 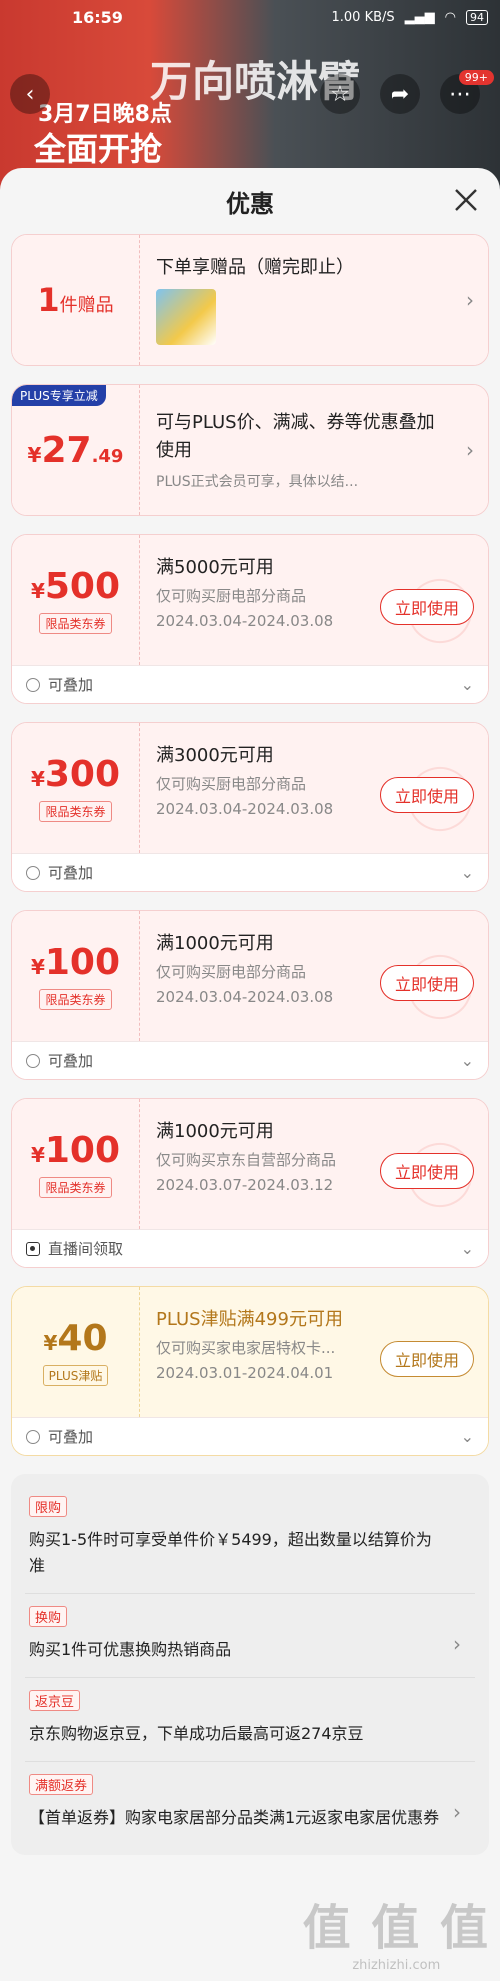 I want to click on watermark-logo: 值 值 值, so click(x=396, y=1928).